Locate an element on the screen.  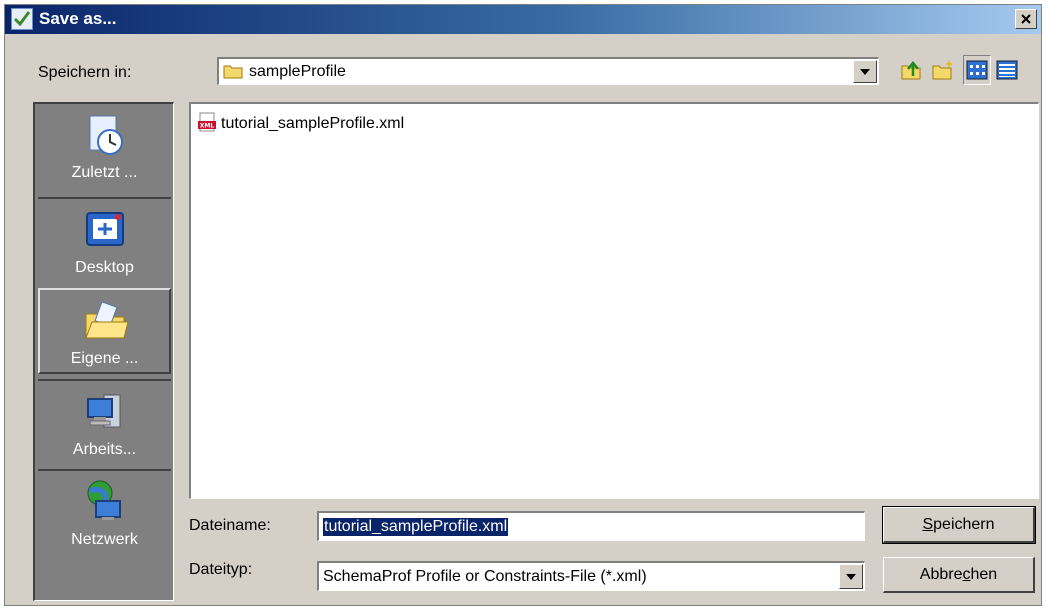
cancel-button: Abbre c hen is located at coordinates (959, 575).